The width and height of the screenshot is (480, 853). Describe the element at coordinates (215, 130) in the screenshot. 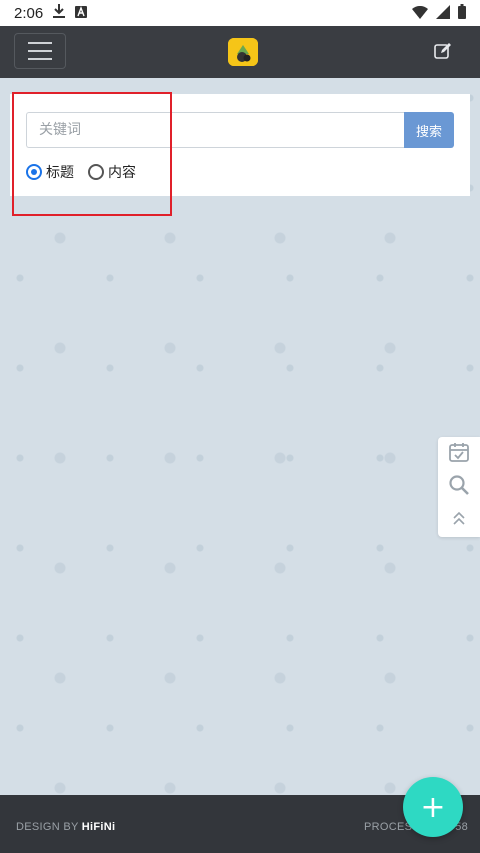

I see `search-input` at that location.